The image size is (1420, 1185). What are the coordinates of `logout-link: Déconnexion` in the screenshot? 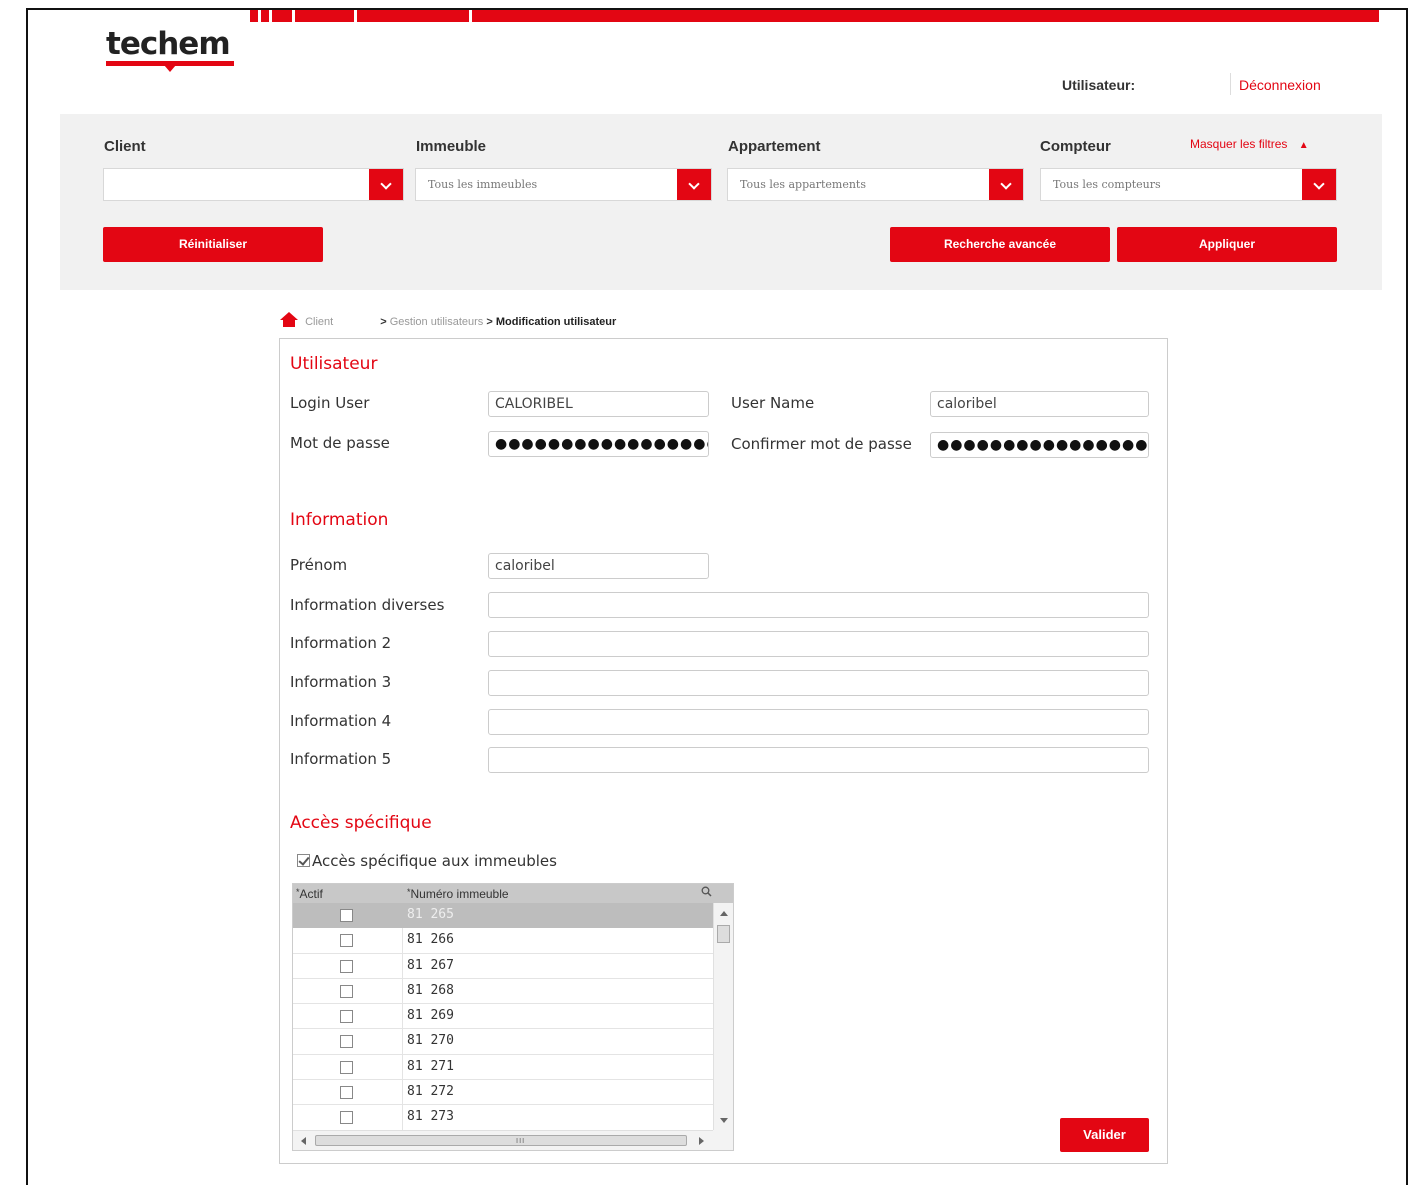 It's located at (1280, 85).